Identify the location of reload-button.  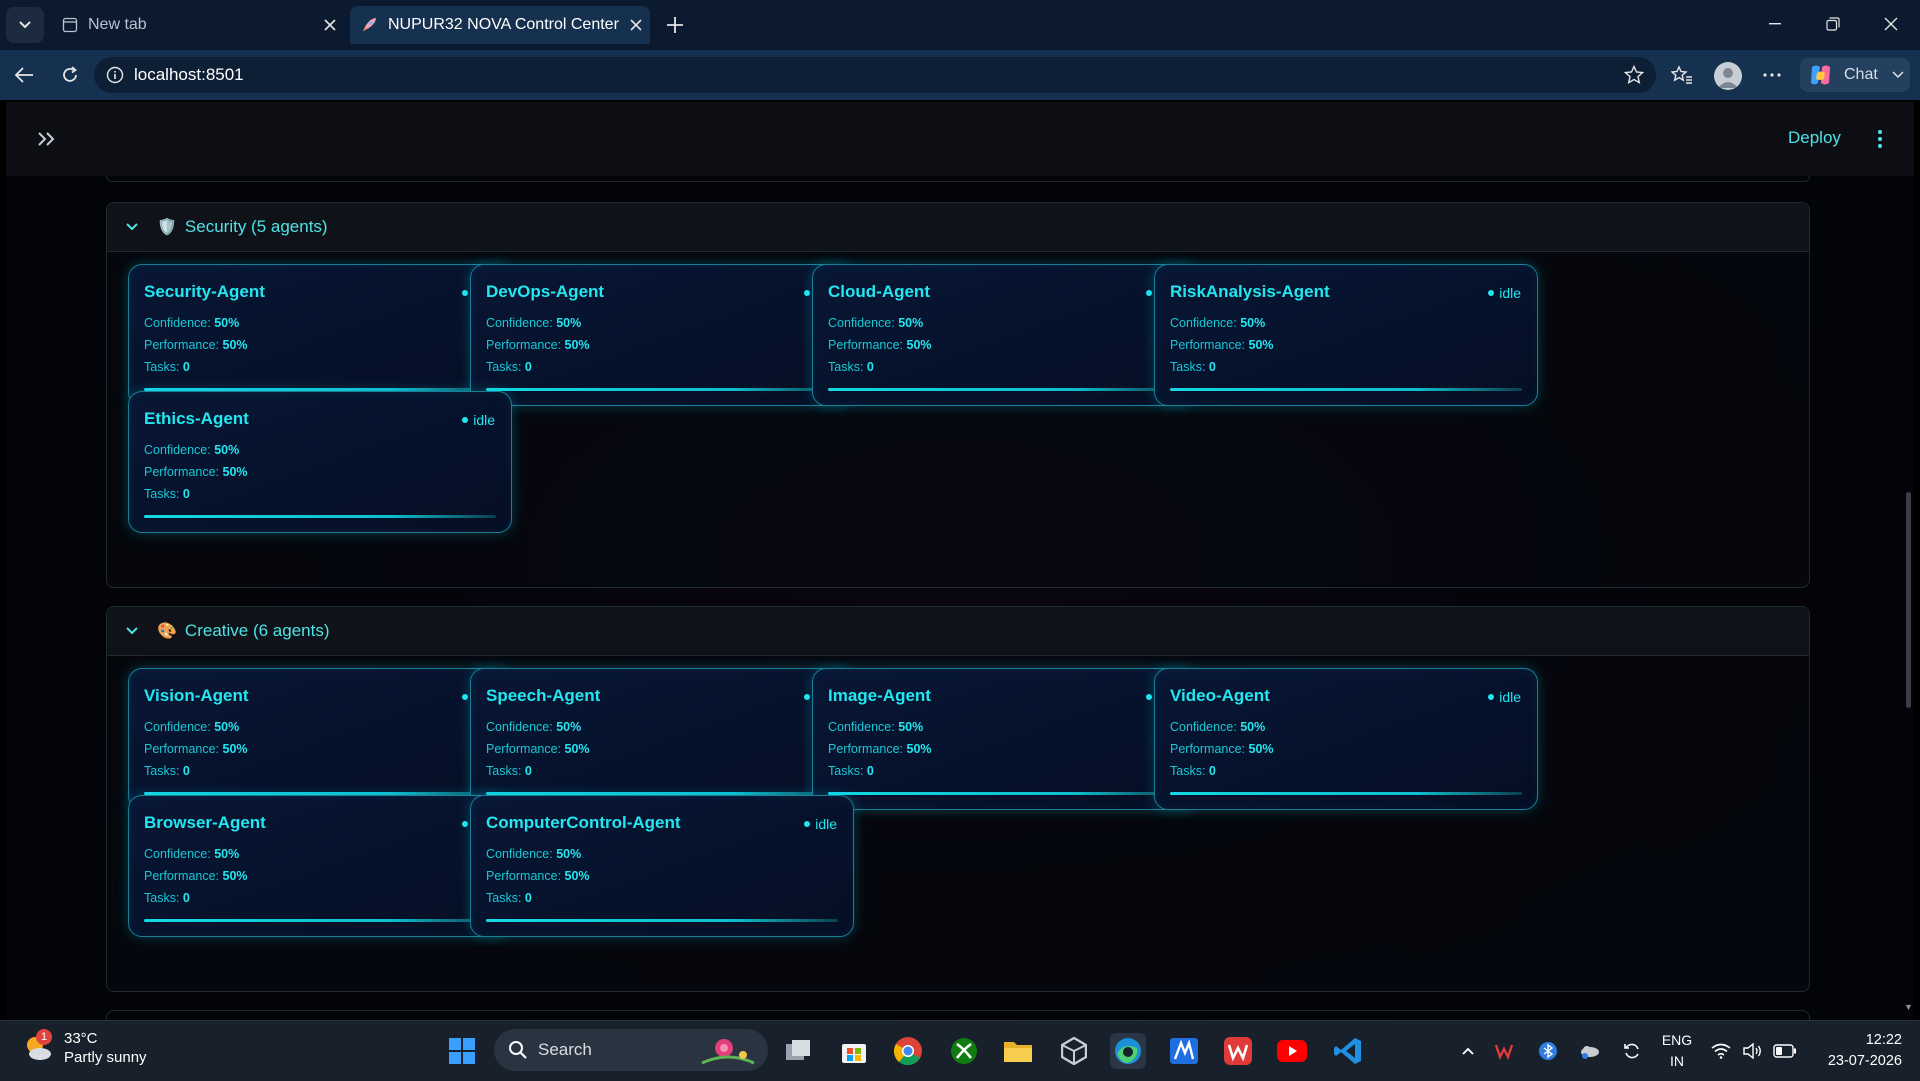
(70, 75).